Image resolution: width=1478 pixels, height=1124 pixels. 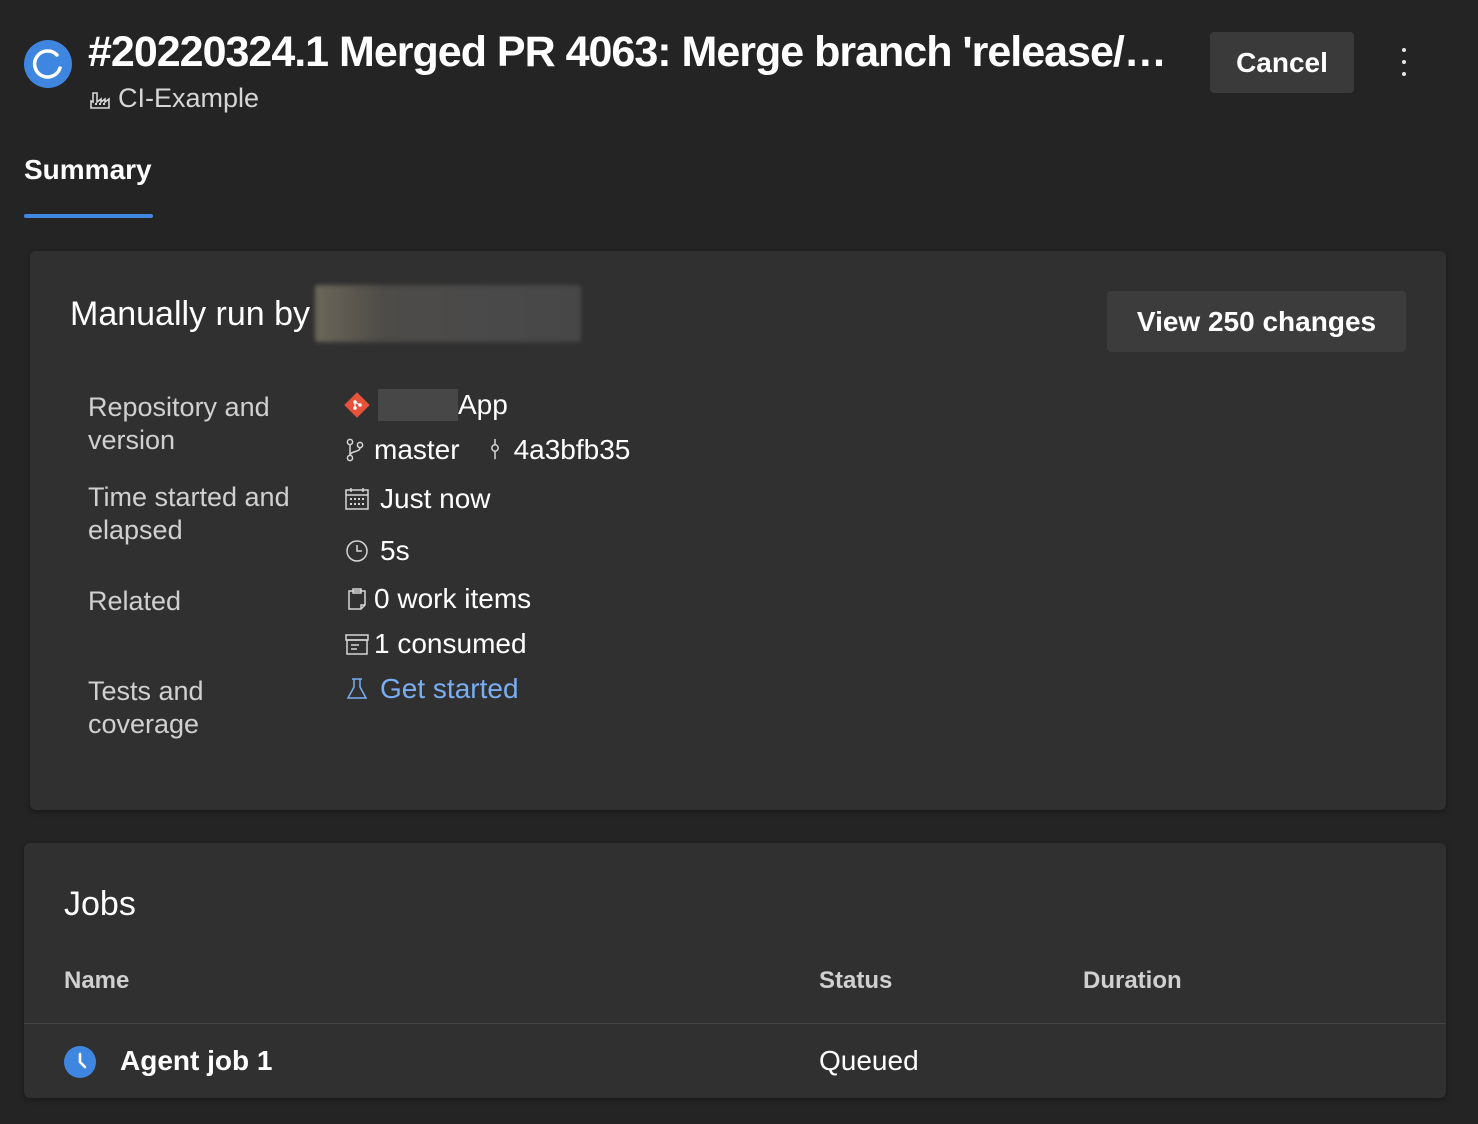 I want to click on branch-icon, so click(x=355, y=450).